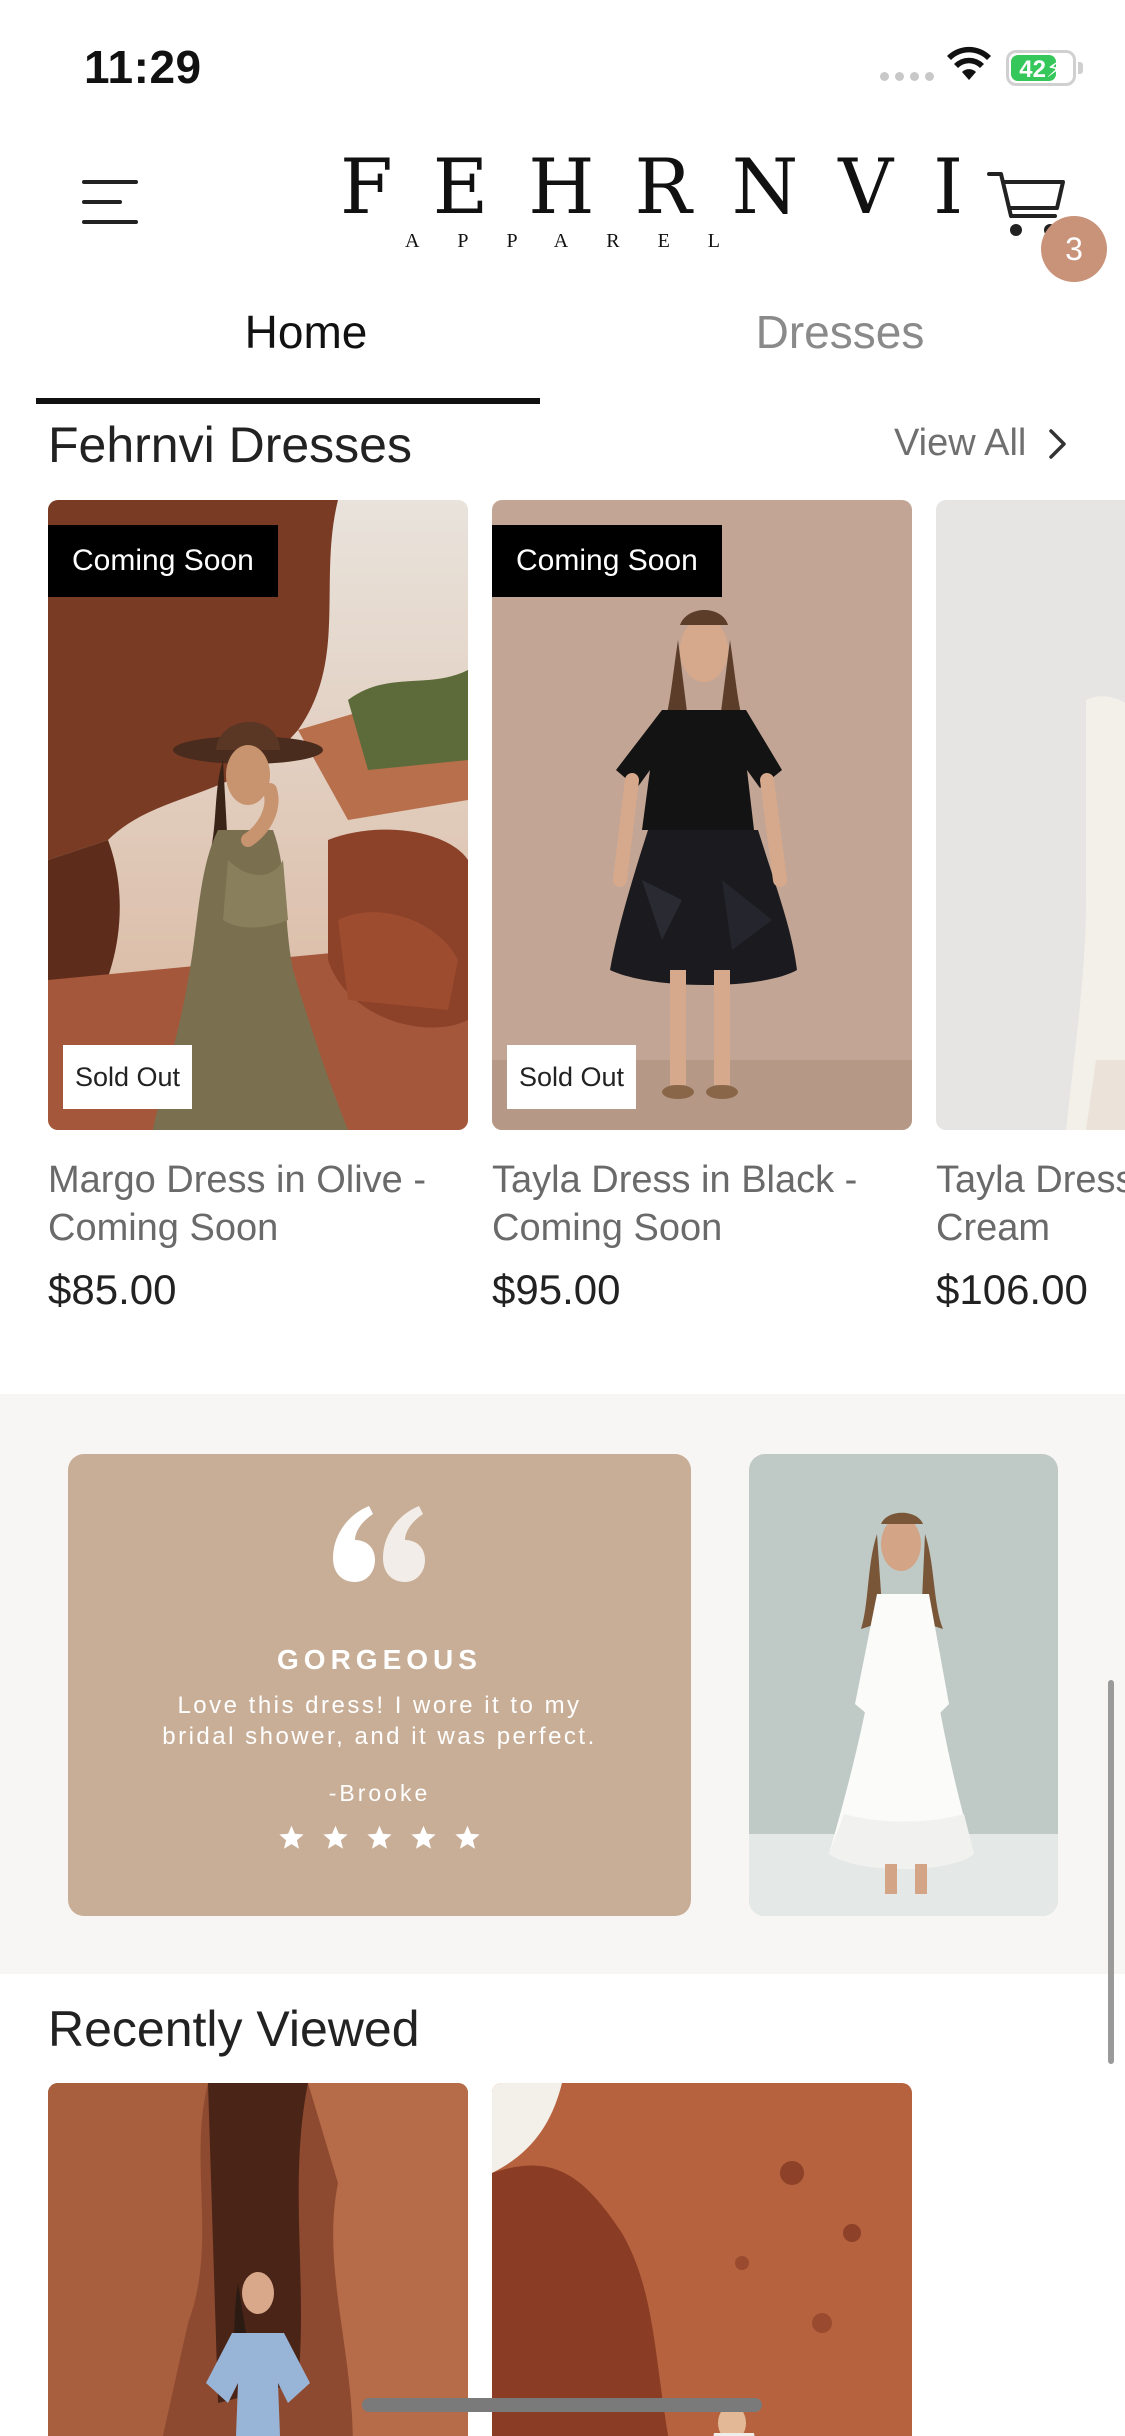 The image size is (1125, 2436). I want to click on status-time: 11:29, so click(143, 67).